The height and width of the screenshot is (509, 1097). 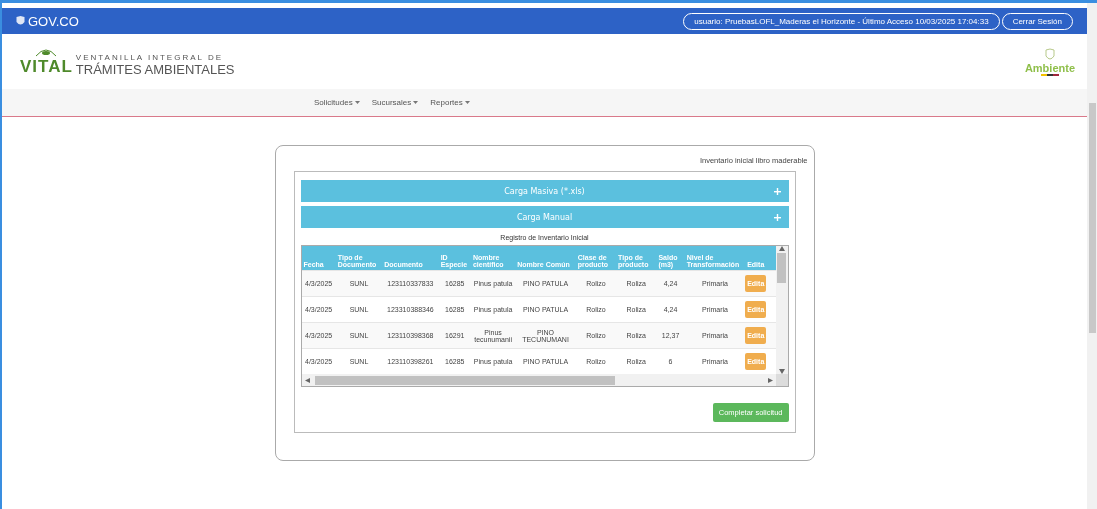 I want to click on logo-tagline: VENTANILLA INTEGRAL DE, so click(x=149, y=57).